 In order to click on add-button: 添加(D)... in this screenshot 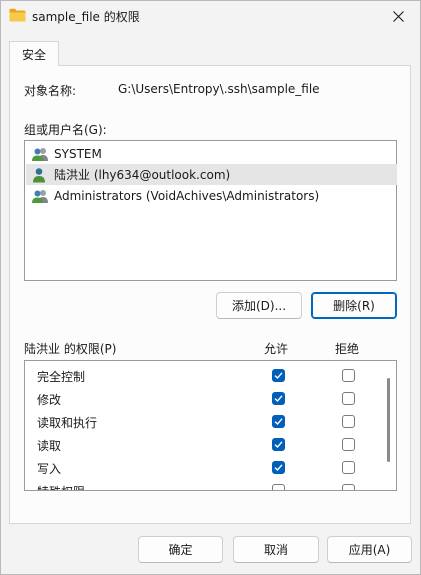, I will do `click(259, 305)`.